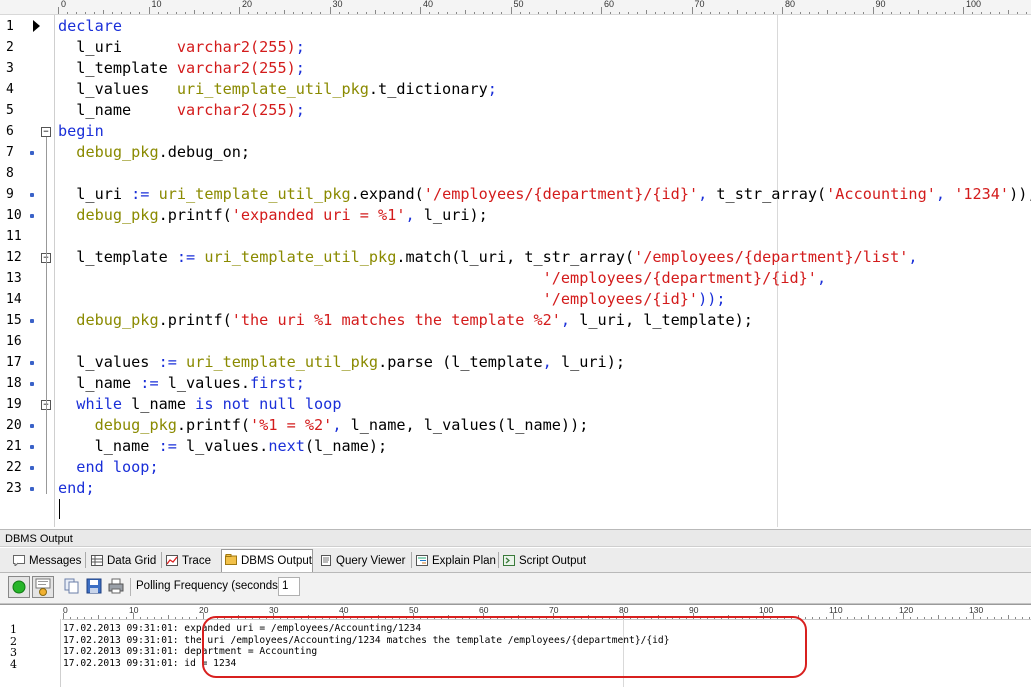  Describe the element at coordinates (455, 561) in the screenshot. I see `tab-explain-plan: Explain Plan` at that location.